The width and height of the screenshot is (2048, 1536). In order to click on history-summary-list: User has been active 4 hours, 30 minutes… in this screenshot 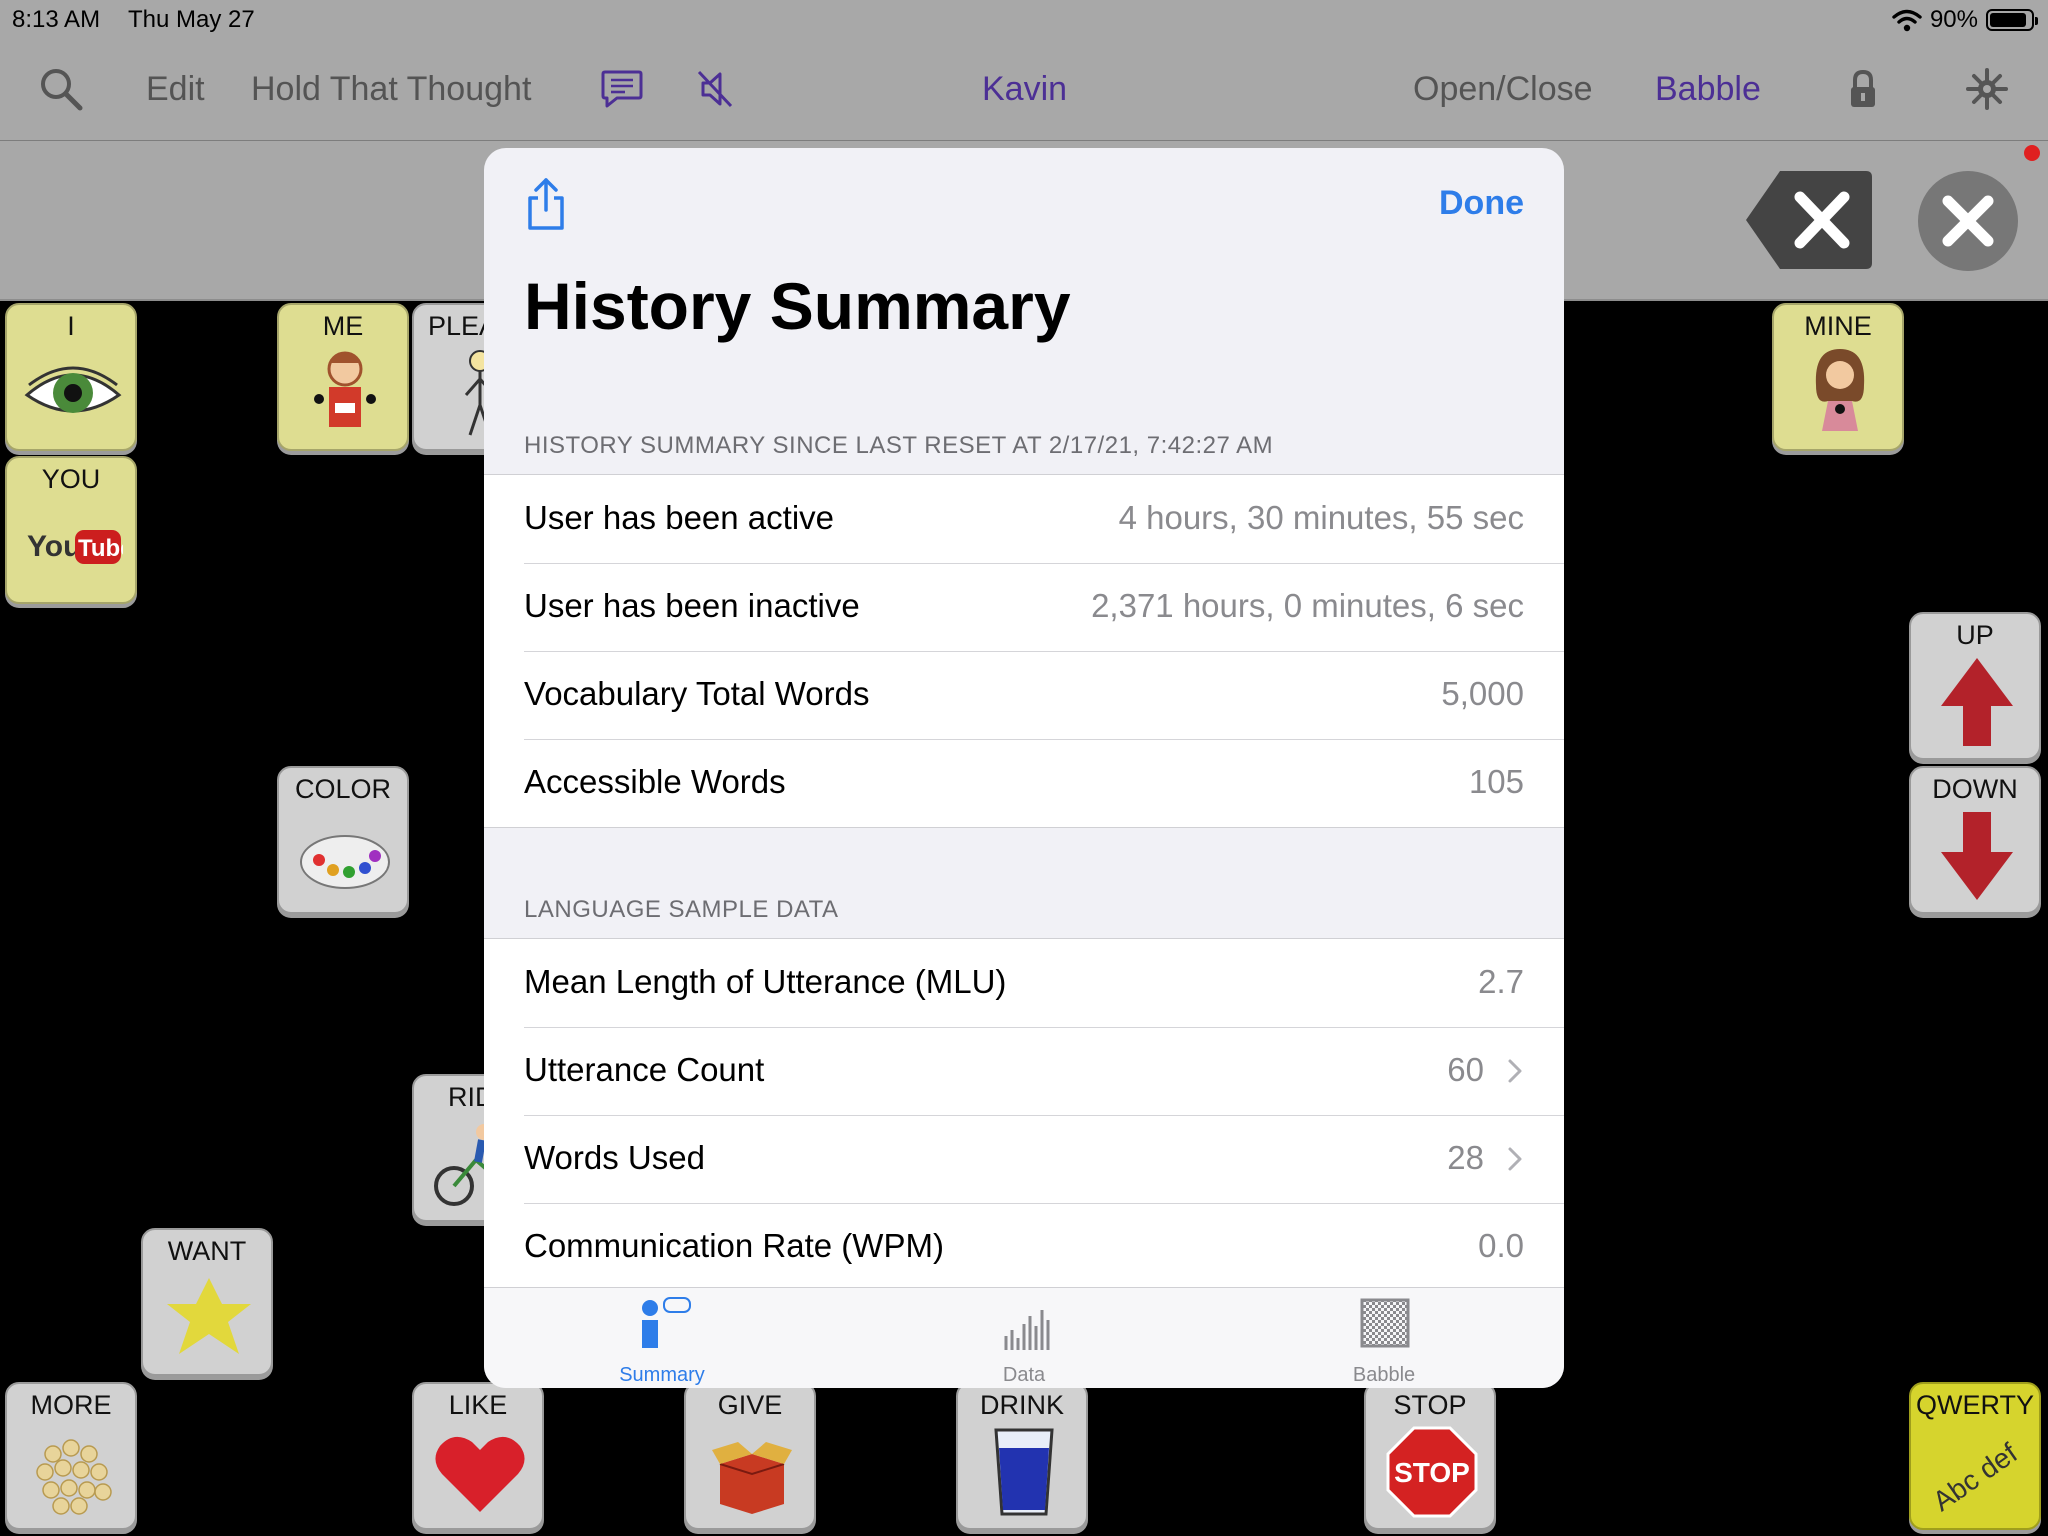, I will do `click(1024, 651)`.